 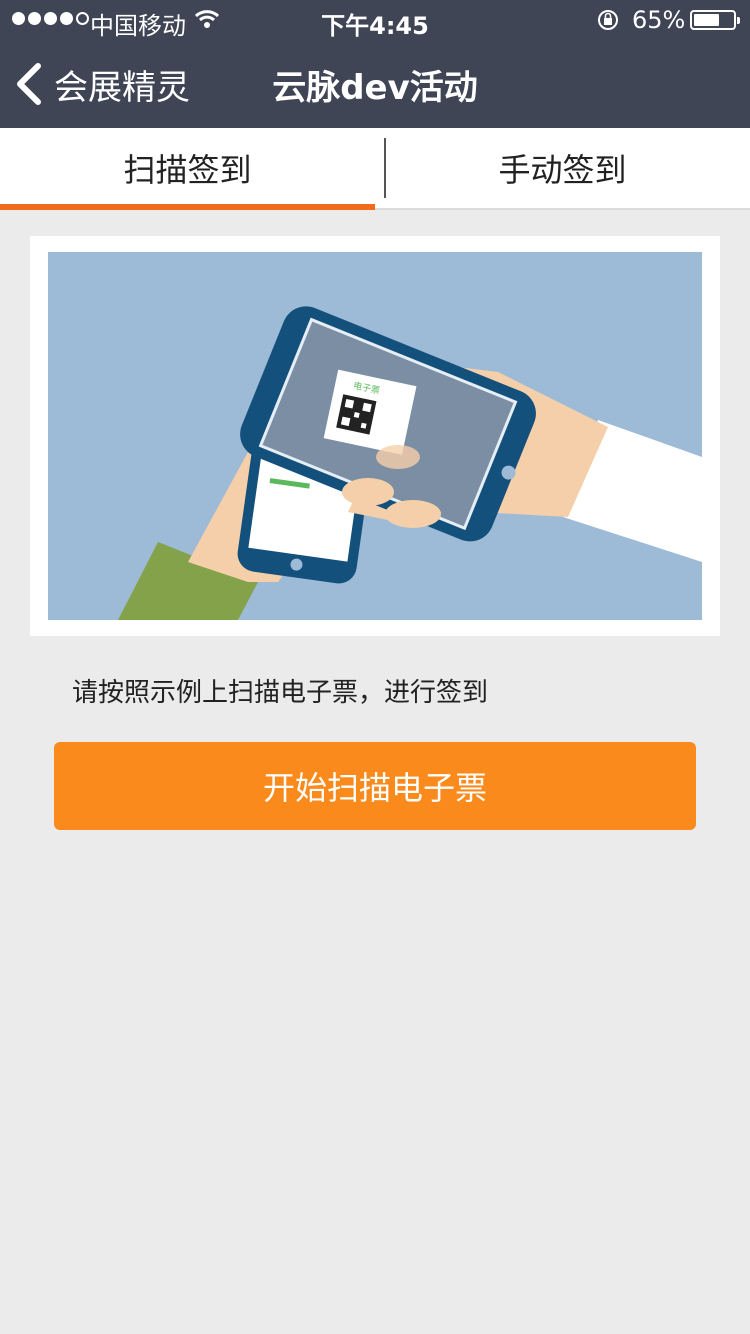 I want to click on scan-hint-text: 请按照示例上扫描电子票，进行签到, so click(x=280, y=693).